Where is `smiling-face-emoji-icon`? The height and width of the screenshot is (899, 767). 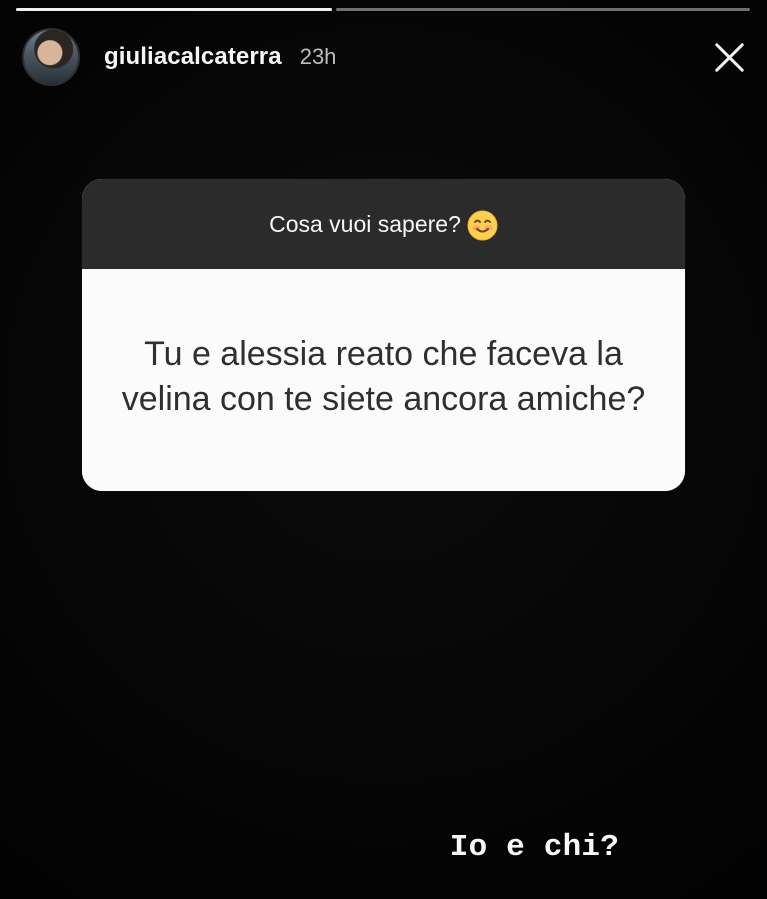 smiling-face-emoji-icon is located at coordinates (482, 225).